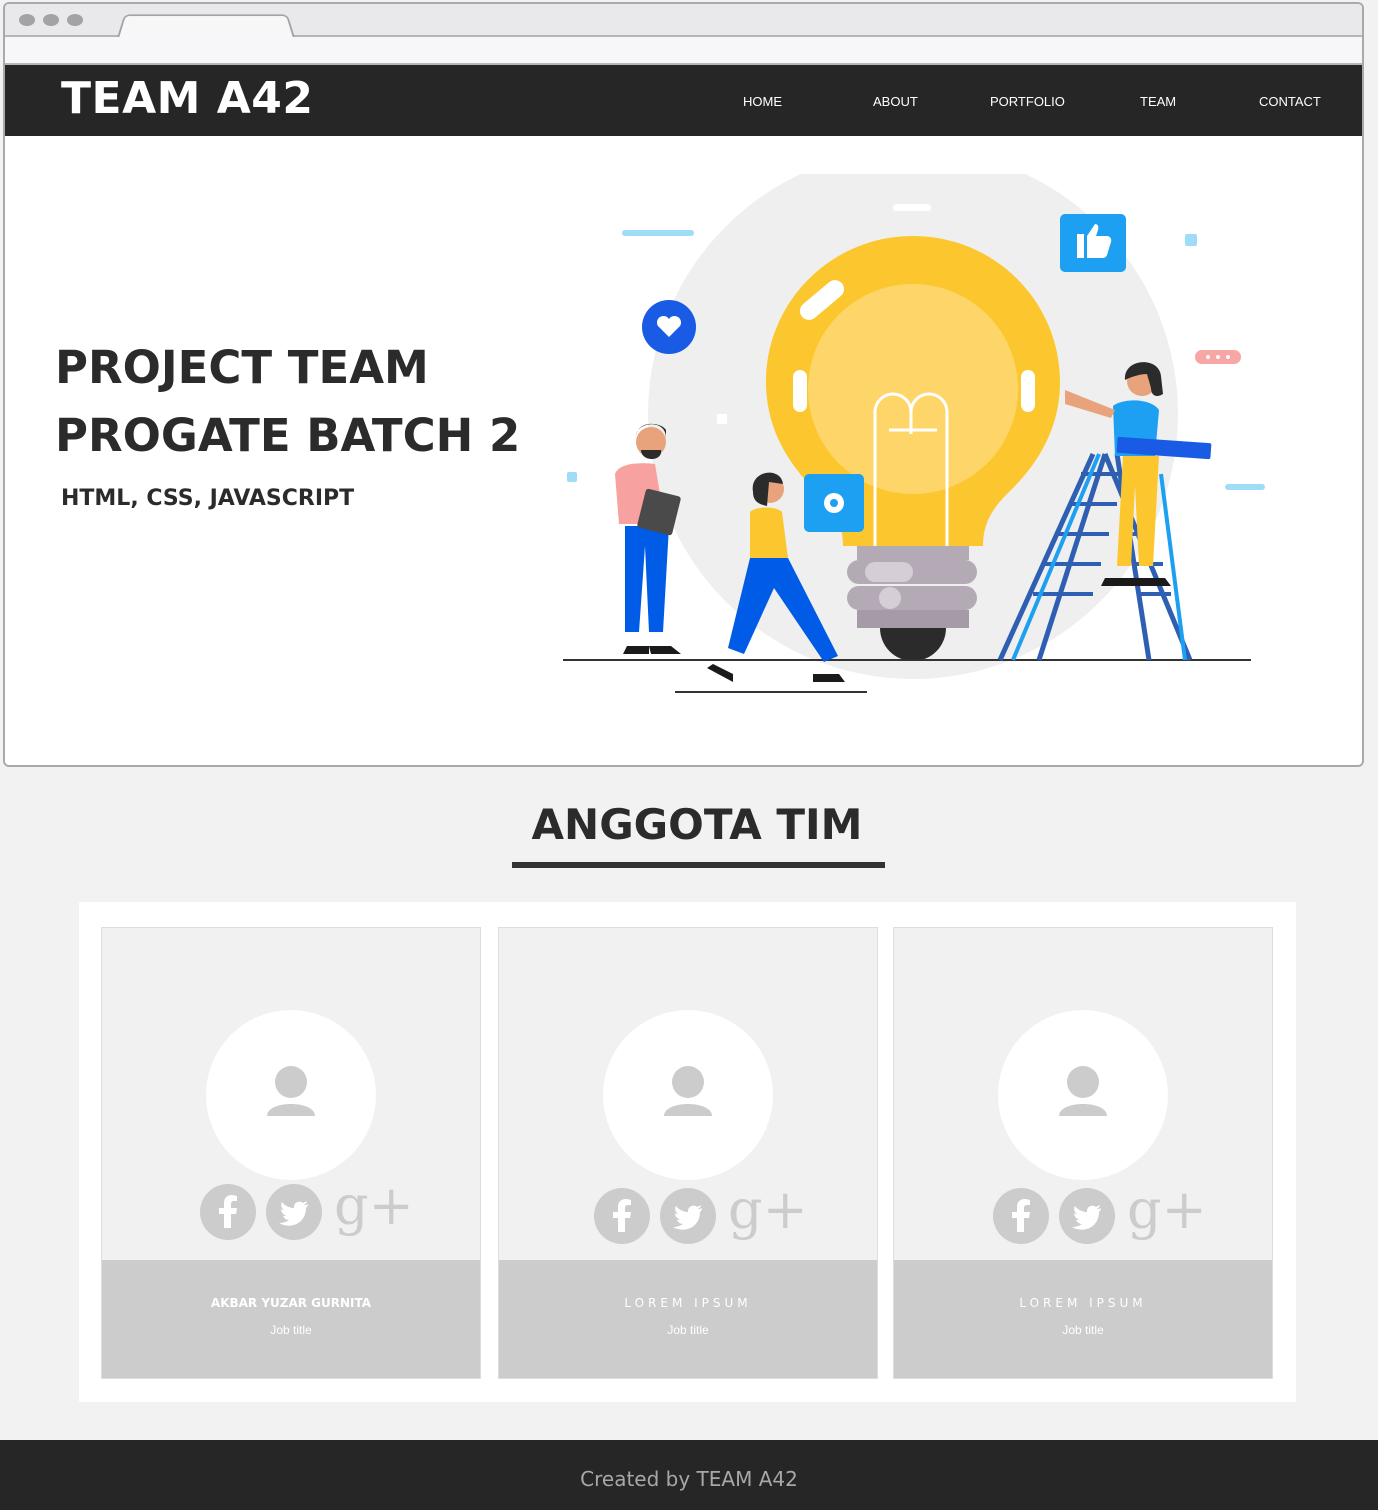 Image resolution: width=1378 pixels, height=1510 pixels. Describe the element at coordinates (291, 1319) in the screenshot. I see `card-info: AKBAR YUZAR GURNITA Job title` at that location.